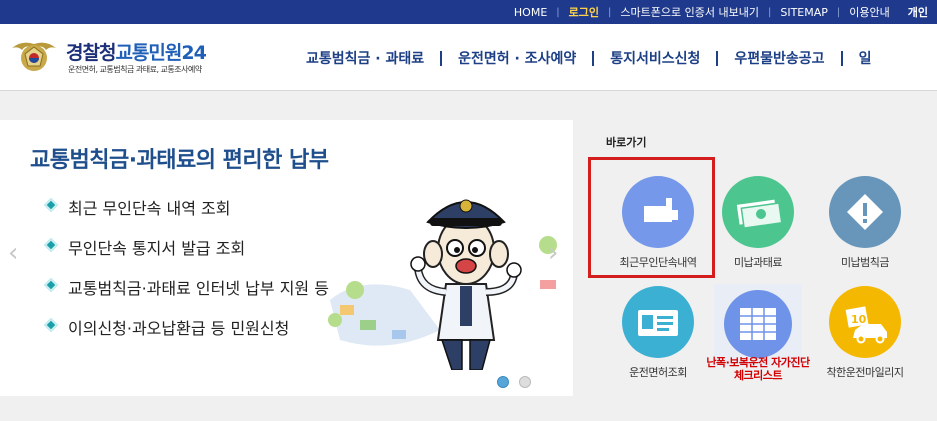 This screenshot has width=937, height=421. I want to click on checklist-icon, so click(758, 325).